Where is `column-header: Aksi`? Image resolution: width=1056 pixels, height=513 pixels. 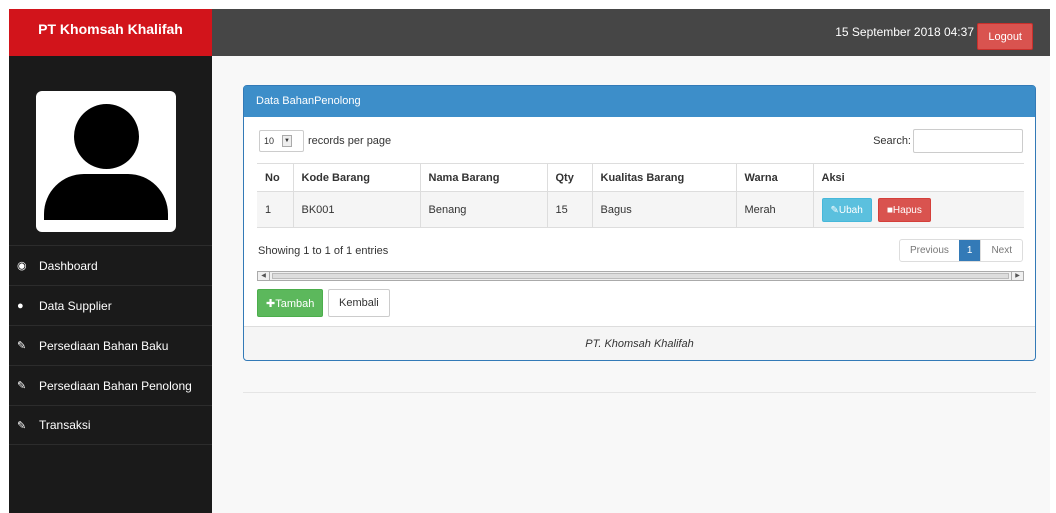
column-header: Aksi is located at coordinates (918, 177).